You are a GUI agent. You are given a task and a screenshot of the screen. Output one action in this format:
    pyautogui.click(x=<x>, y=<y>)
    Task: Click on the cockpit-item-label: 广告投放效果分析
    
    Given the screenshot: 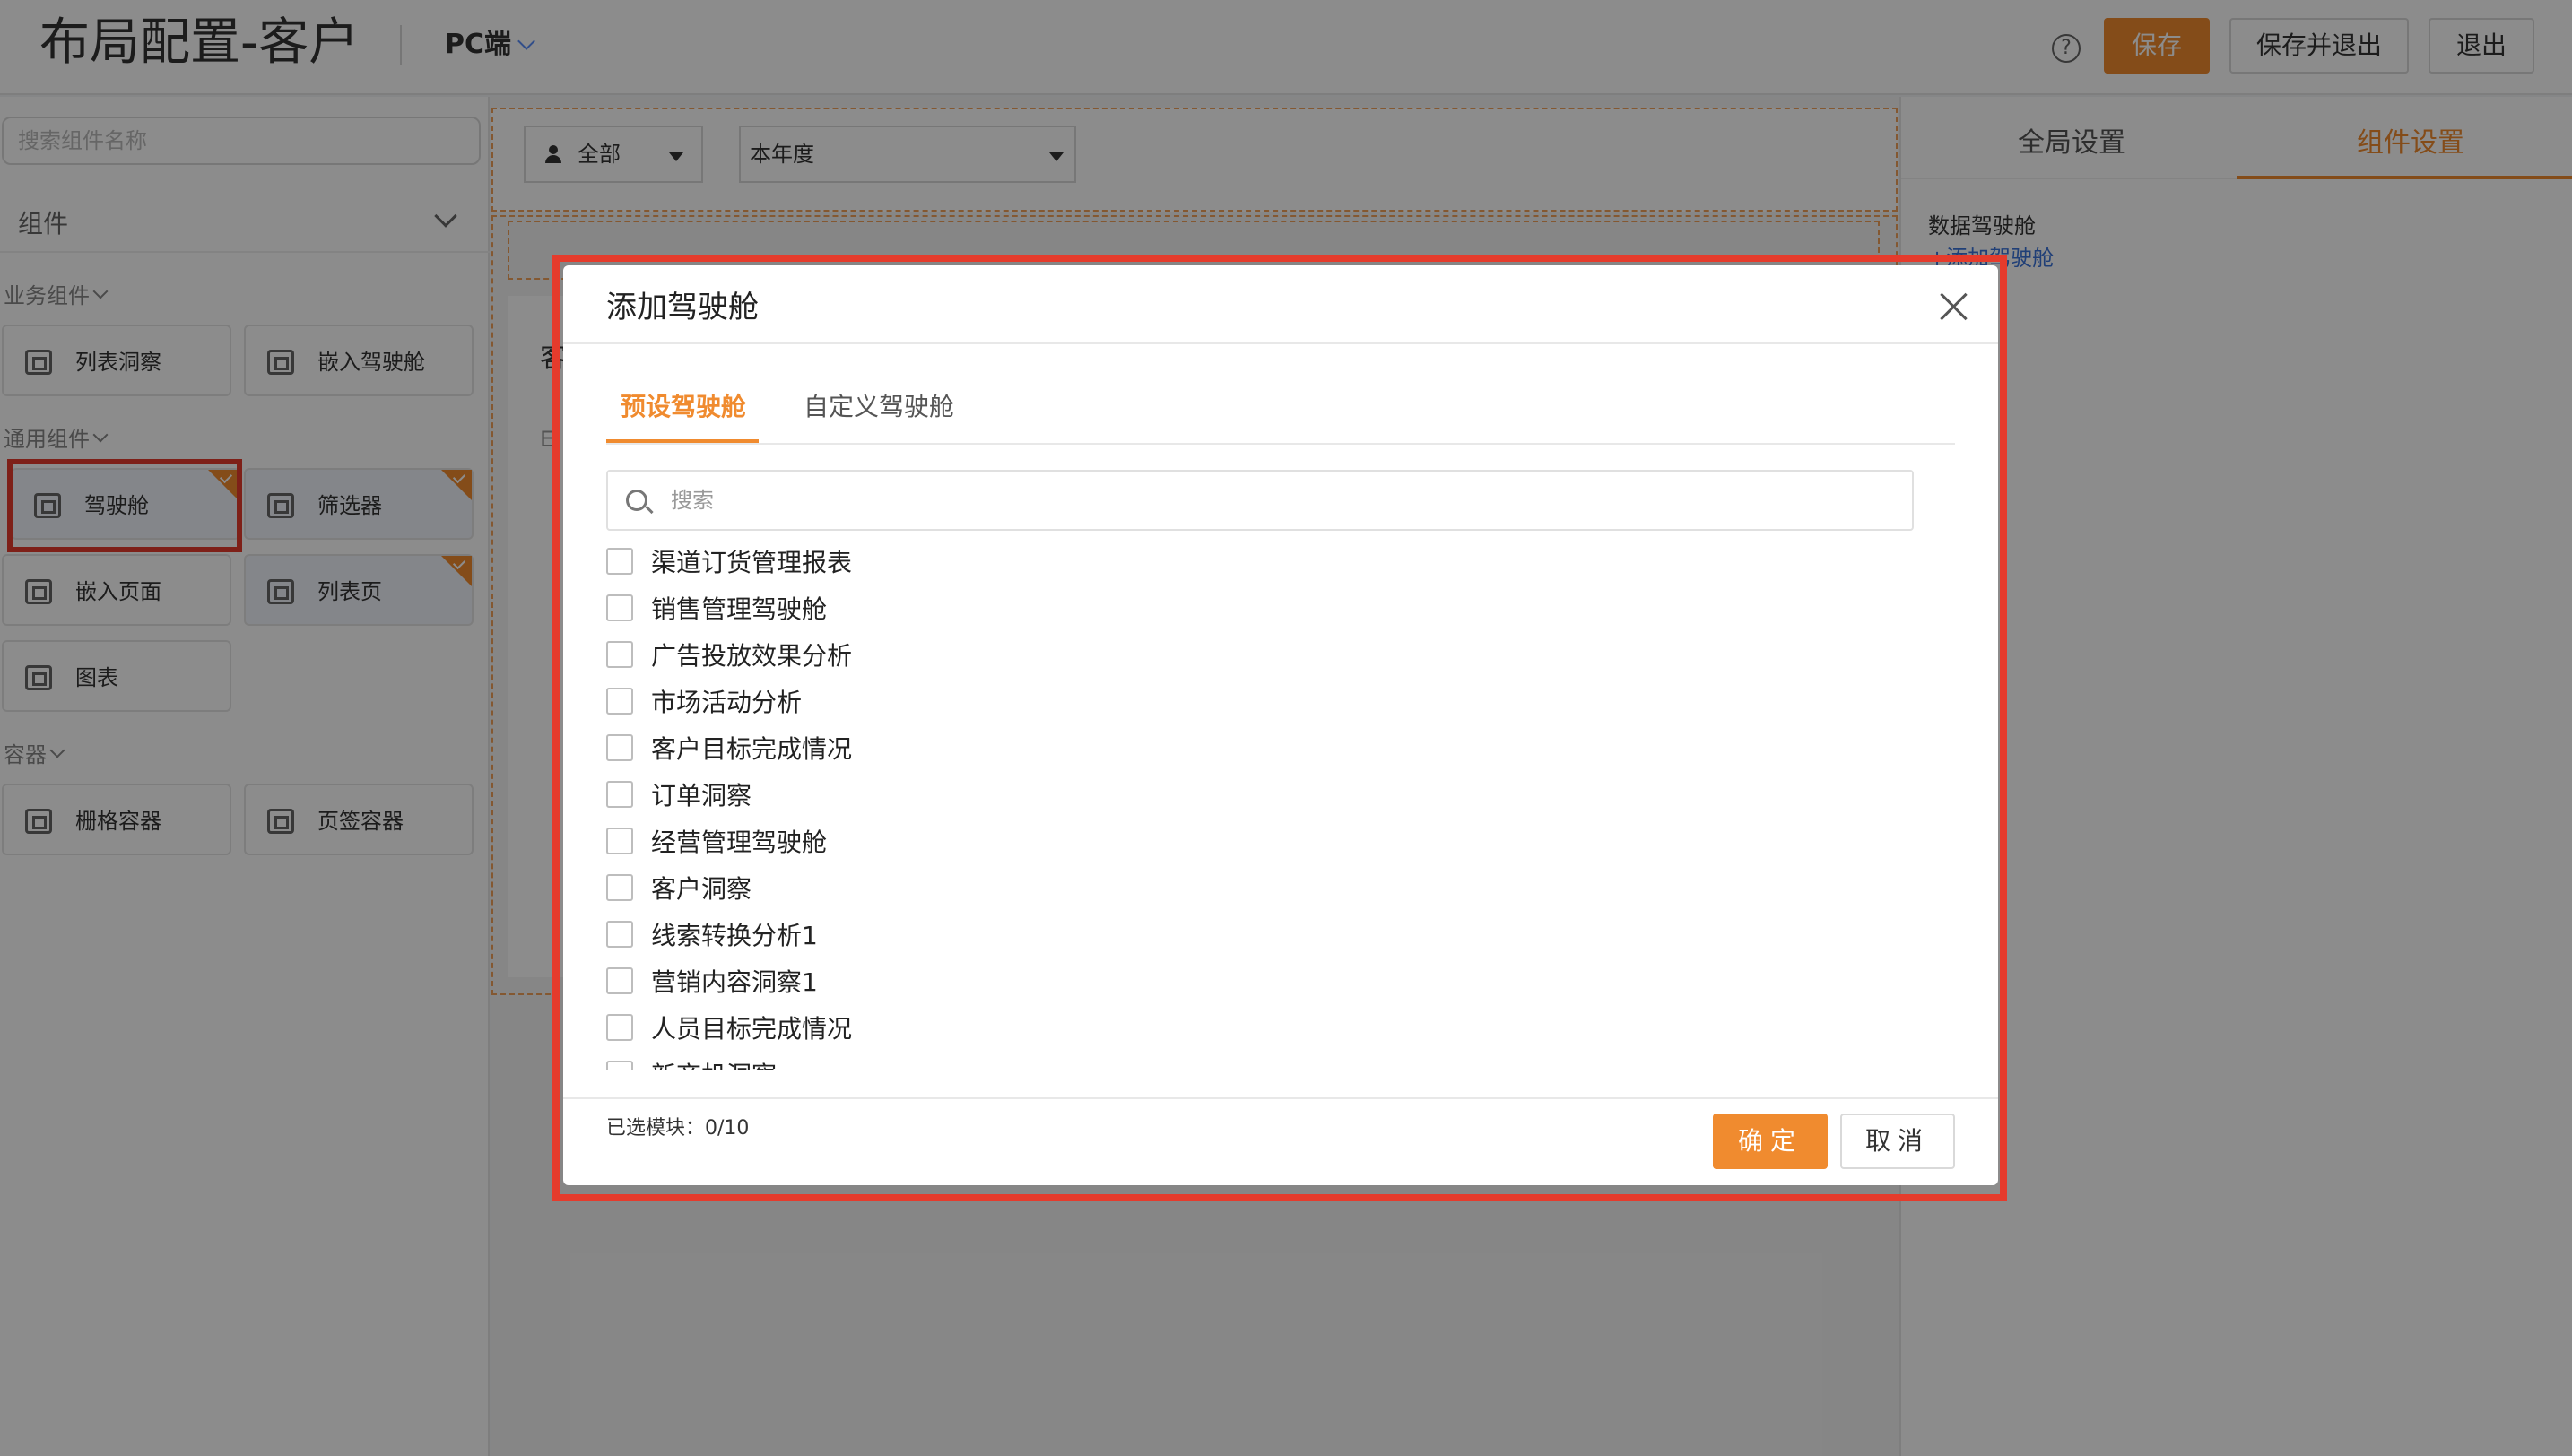 What is the action you would take?
    pyautogui.click(x=752, y=656)
    